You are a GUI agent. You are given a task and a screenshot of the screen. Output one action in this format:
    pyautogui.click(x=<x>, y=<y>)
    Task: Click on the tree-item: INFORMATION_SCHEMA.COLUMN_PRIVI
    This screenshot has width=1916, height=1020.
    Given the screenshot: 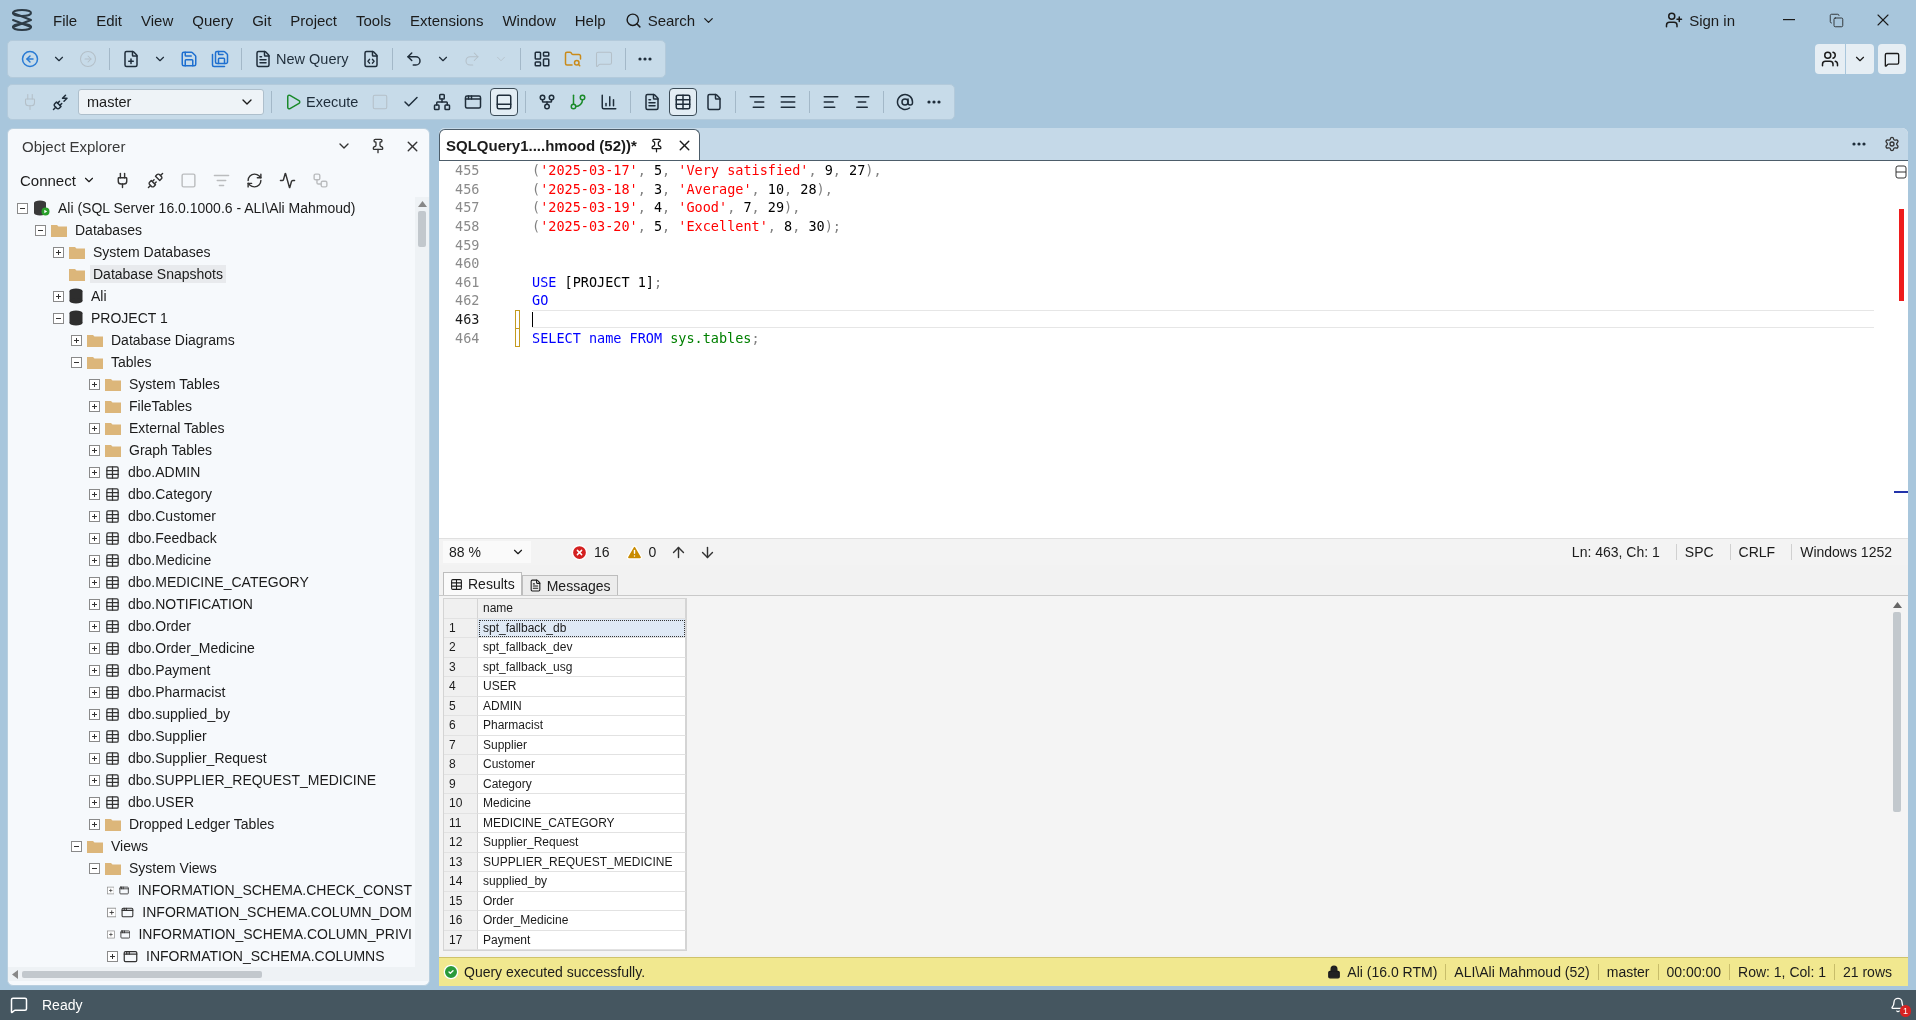 What is the action you would take?
    pyautogui.click(x=275, y=934)
    